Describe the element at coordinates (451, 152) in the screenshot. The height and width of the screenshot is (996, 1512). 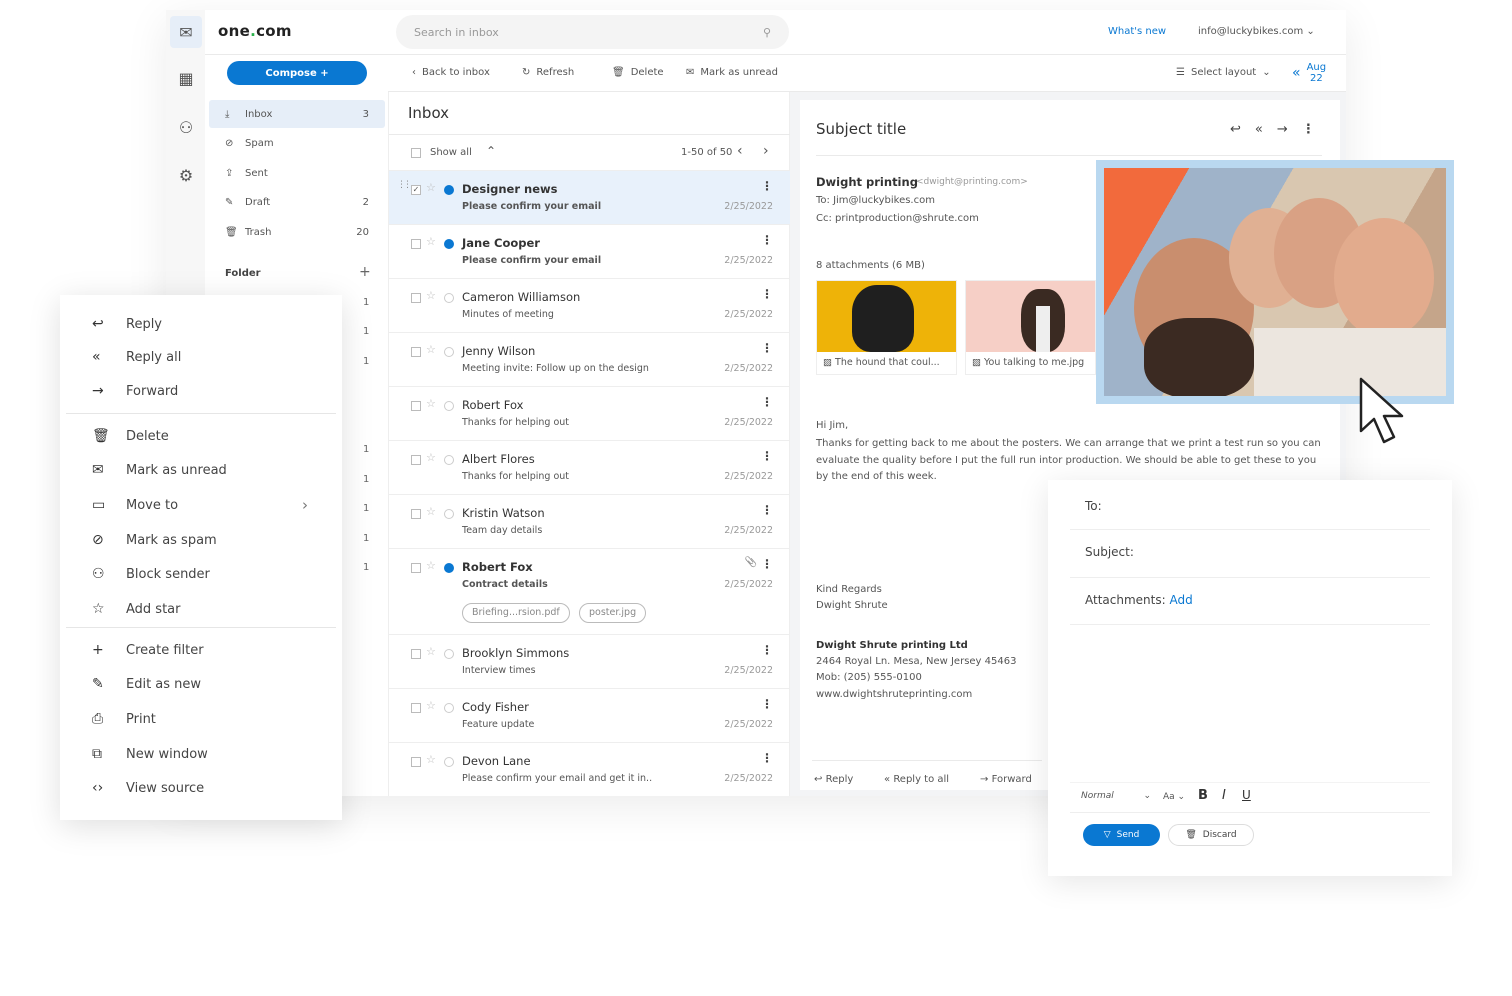
I see `show-all-toggle: Show all` at that location.